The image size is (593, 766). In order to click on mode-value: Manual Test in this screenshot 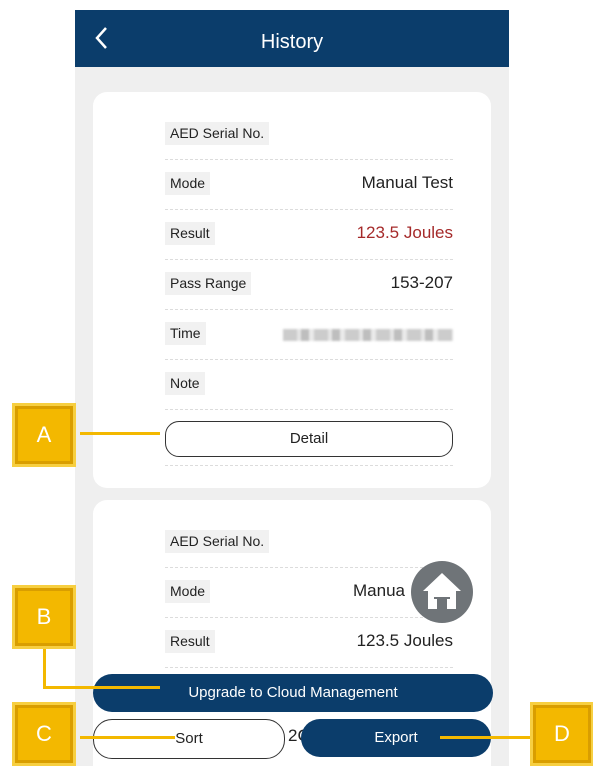, I will do `click(407, 182)`.